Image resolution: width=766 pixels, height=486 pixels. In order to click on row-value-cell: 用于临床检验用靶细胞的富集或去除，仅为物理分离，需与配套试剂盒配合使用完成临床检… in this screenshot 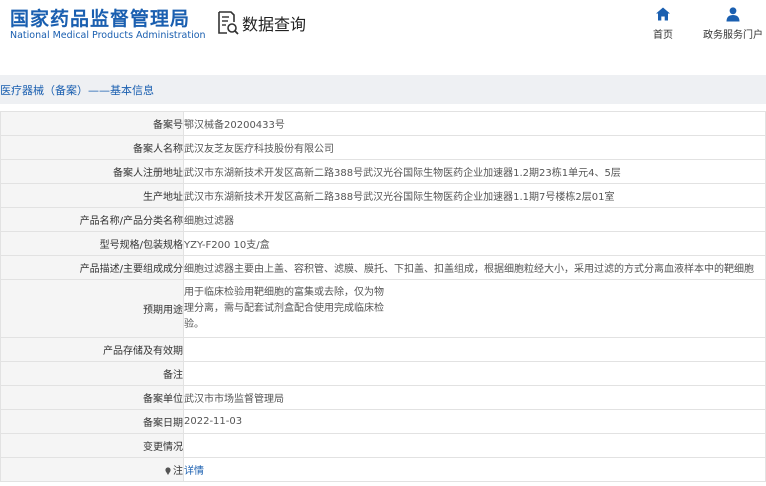, I will do `click(474, 308)`.